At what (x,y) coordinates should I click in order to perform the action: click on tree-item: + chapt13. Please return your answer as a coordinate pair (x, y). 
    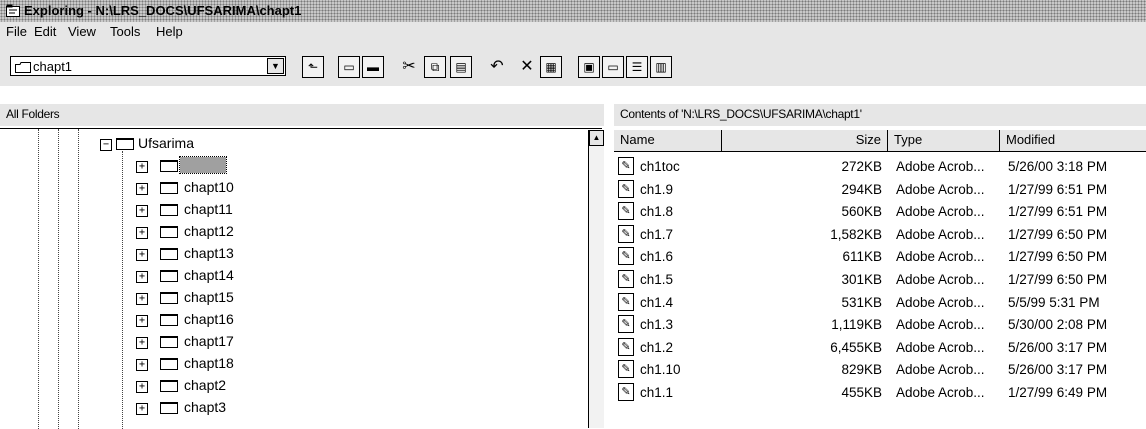
    Looking at the image, I should click on (290, 255).